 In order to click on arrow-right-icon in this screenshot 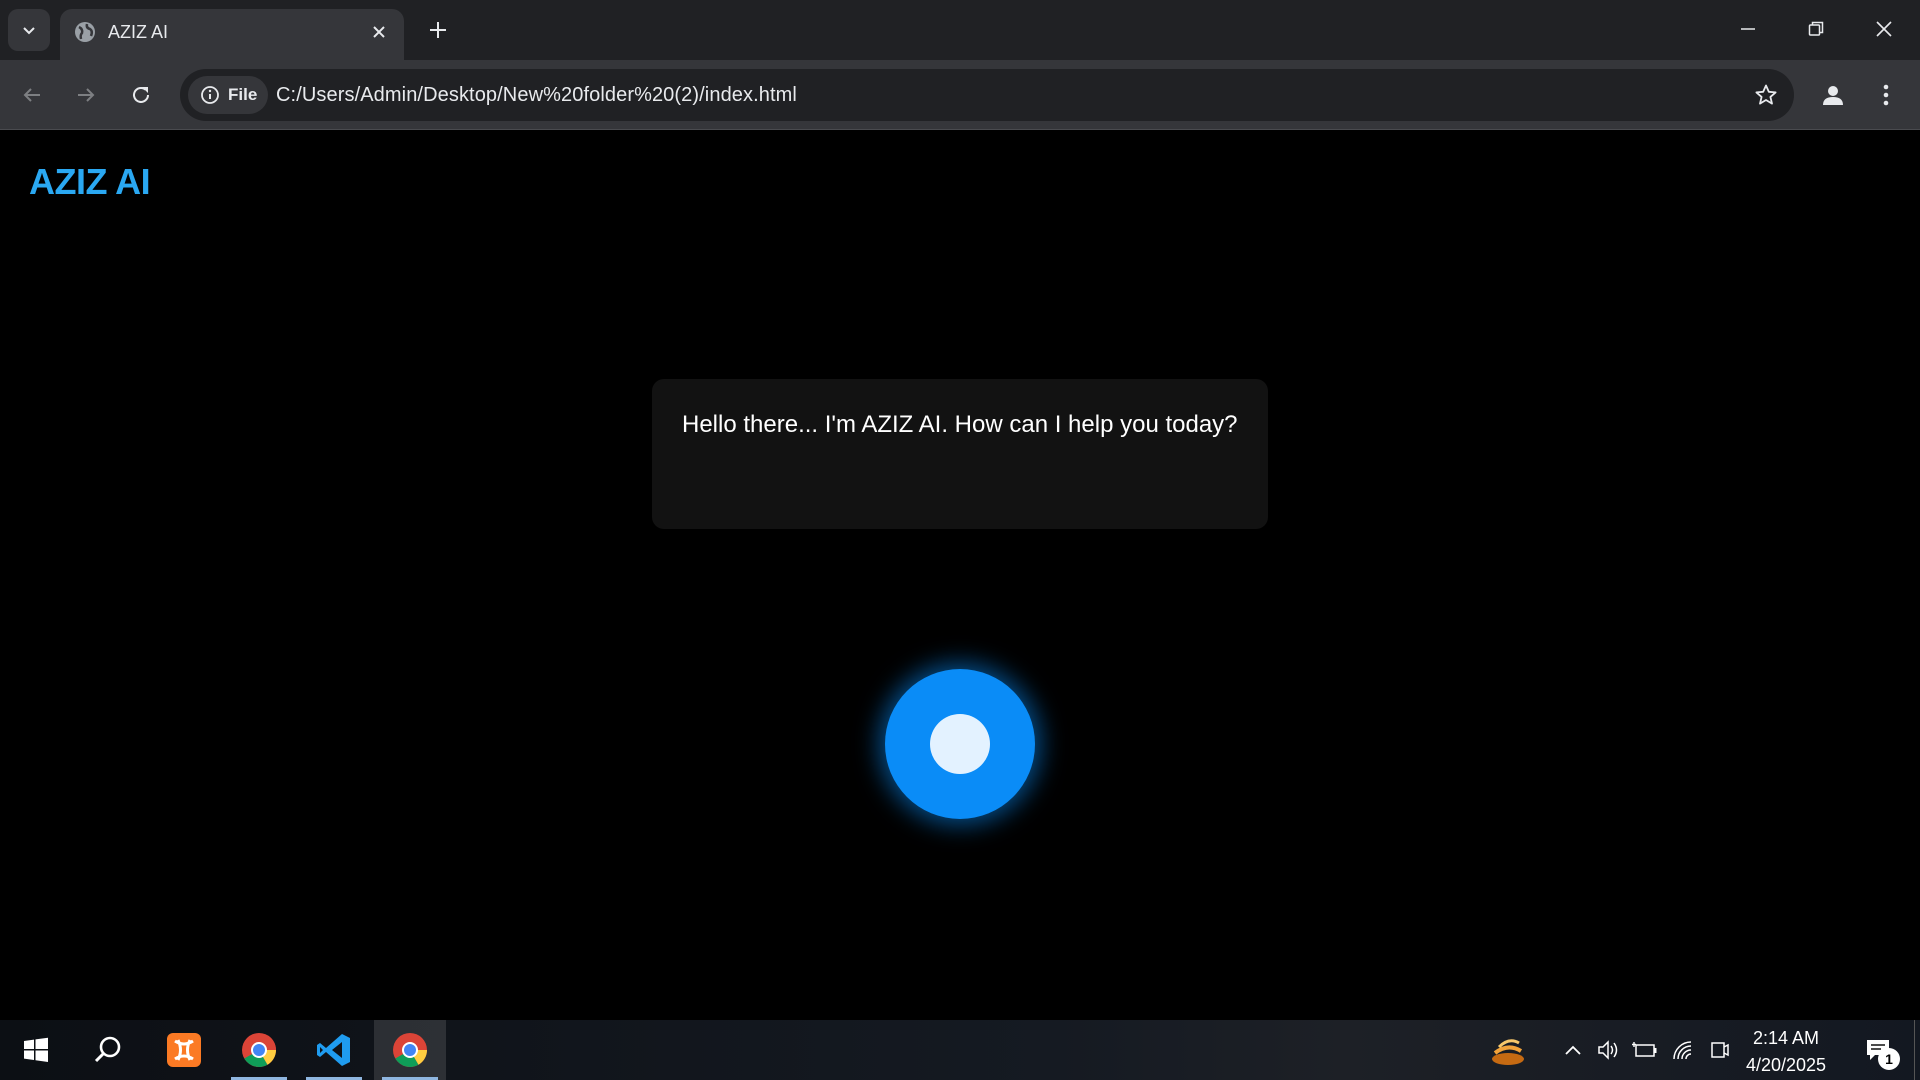, I will do `click(86, 95)`.